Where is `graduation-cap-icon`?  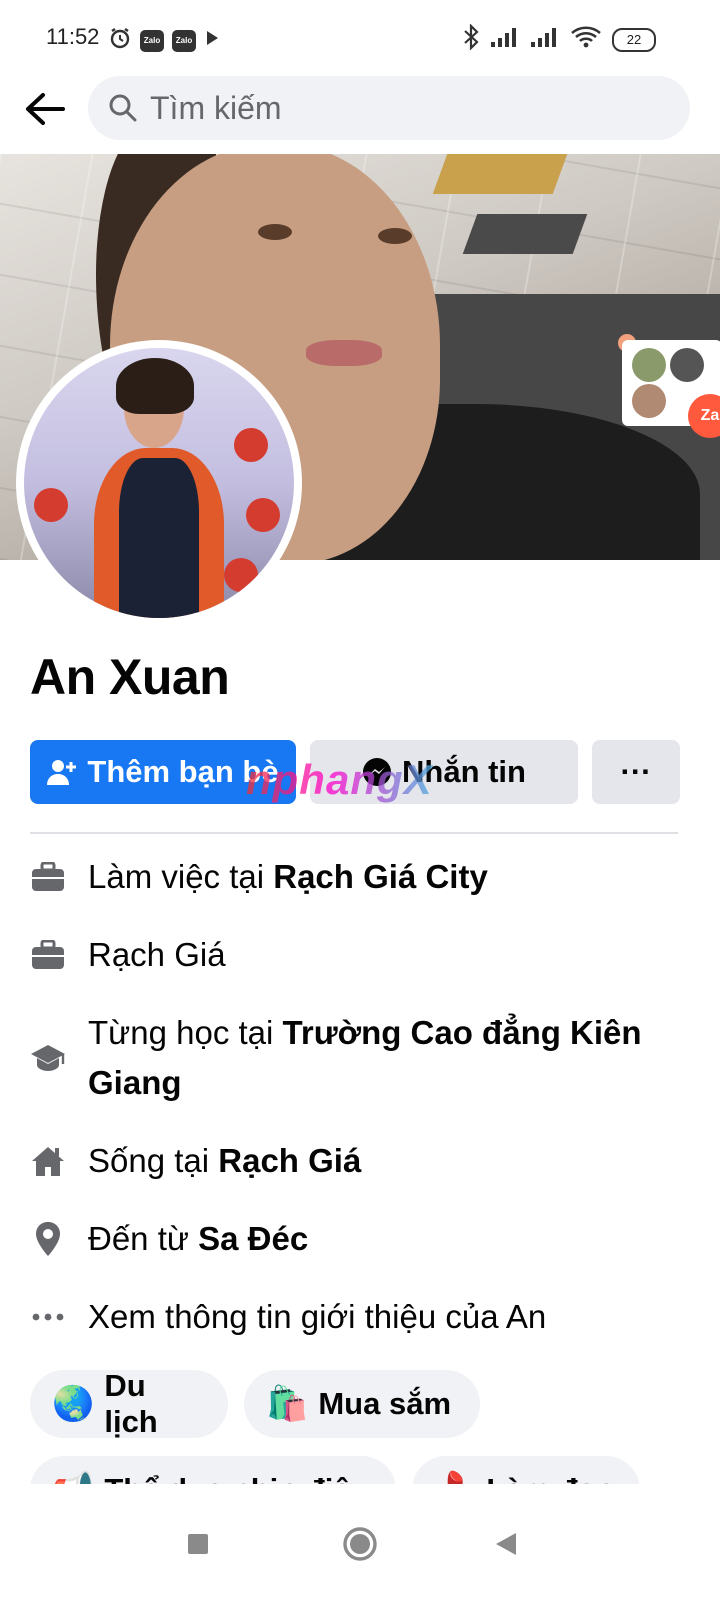
graduation-cap-icon is located at coordinates (48, 1058).